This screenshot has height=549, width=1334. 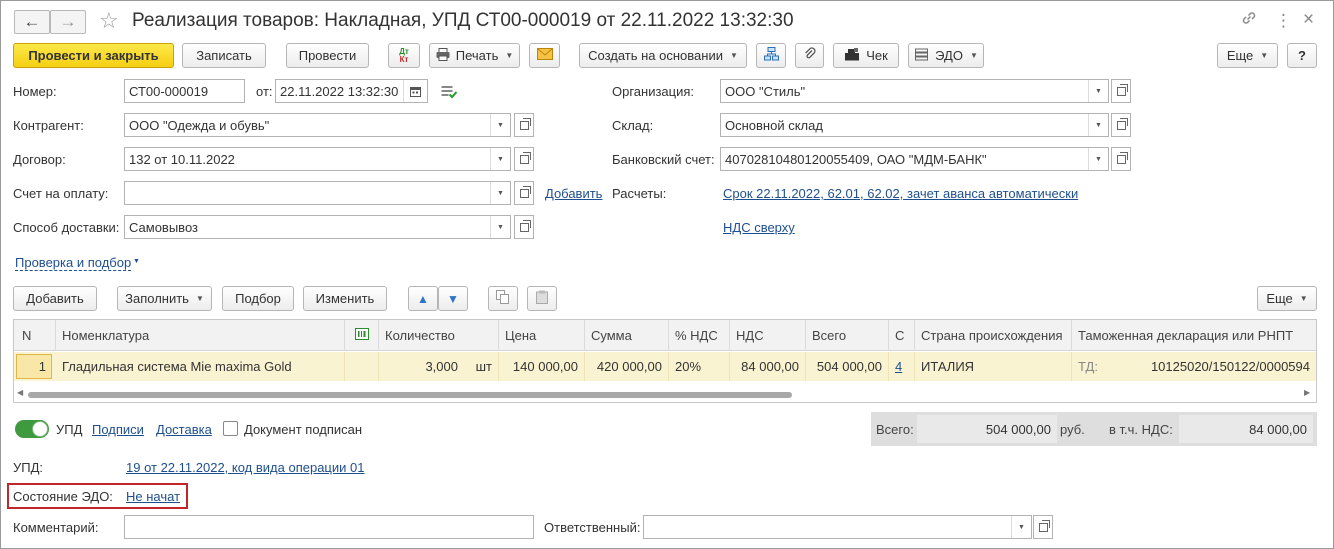 I want to click on open-bank-account-button, so click(x=1121, y=159).